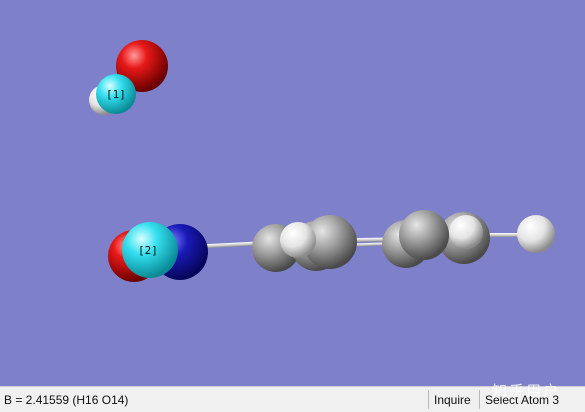 This screenshot has height=412, width=585. Describe the element at coordinates (116, 94) in the screenshot. I see `atom-label-1: [1]` at that location.